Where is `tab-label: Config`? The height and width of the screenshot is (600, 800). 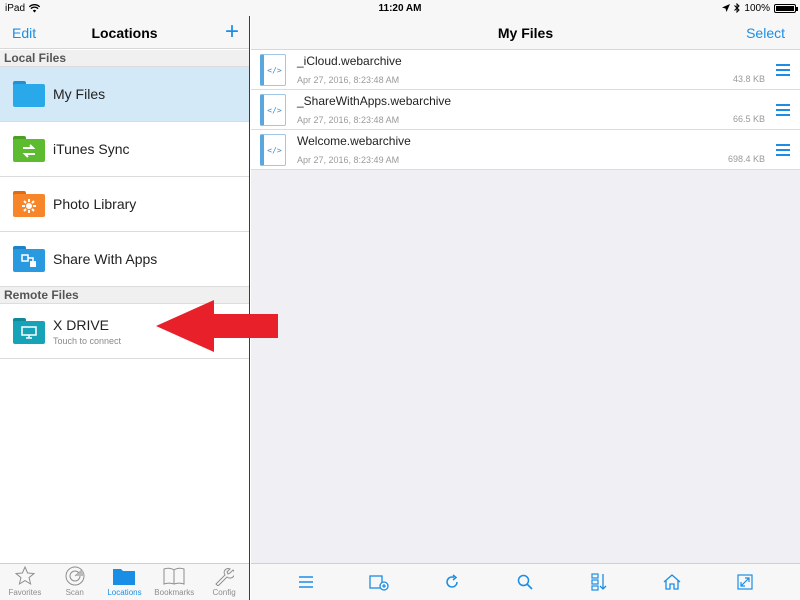
tab-label: Config is located at coordinates (224, 592).